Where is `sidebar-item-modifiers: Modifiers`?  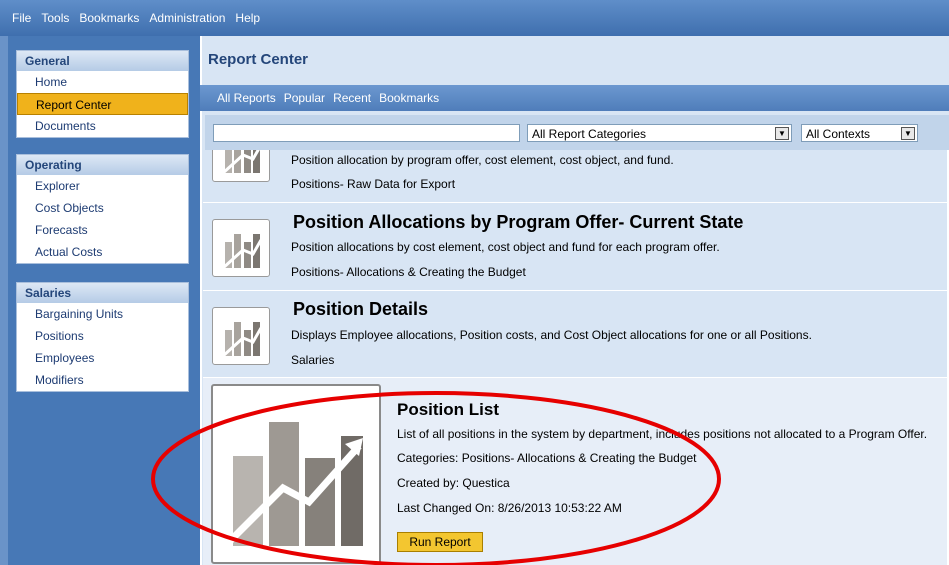 sidebar-item-modifiers: Modifiers is located at coordinates (102, 380).